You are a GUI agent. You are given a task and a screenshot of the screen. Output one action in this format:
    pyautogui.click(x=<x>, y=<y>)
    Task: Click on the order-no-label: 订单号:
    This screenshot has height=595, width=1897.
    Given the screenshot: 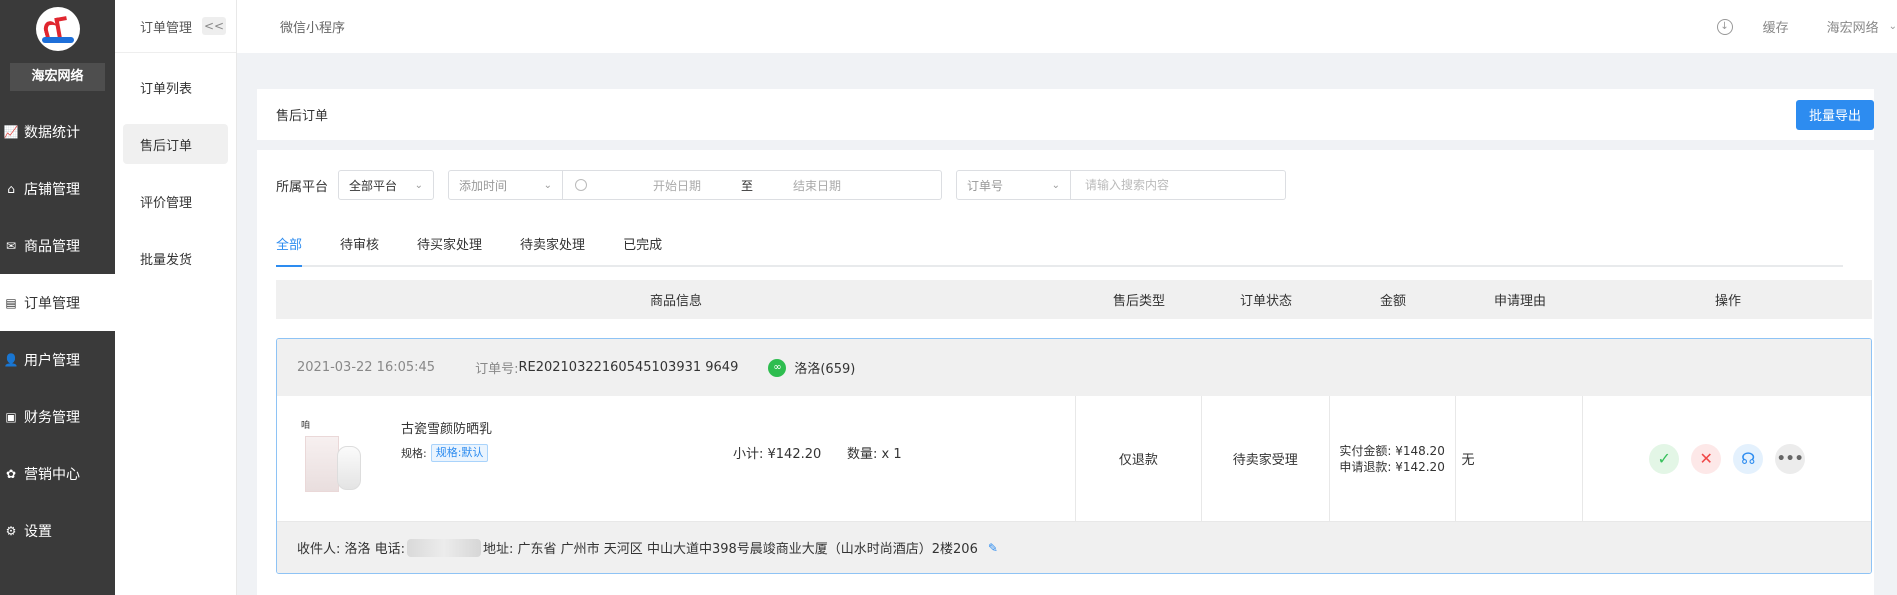 What is the action you would take?
    pyautogui.click(x=497, y=369)
    